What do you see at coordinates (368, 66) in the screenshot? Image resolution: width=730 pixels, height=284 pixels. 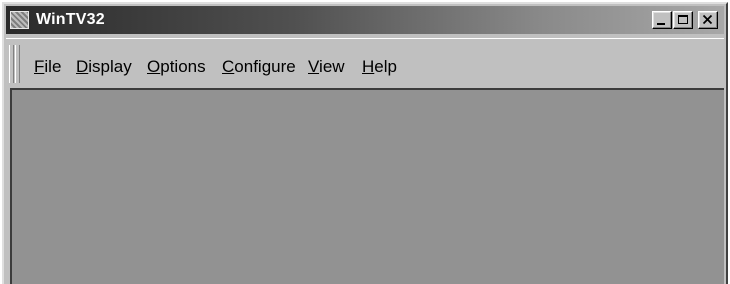 I see `menu-accelerator: H` at bounding box center [368, 66].